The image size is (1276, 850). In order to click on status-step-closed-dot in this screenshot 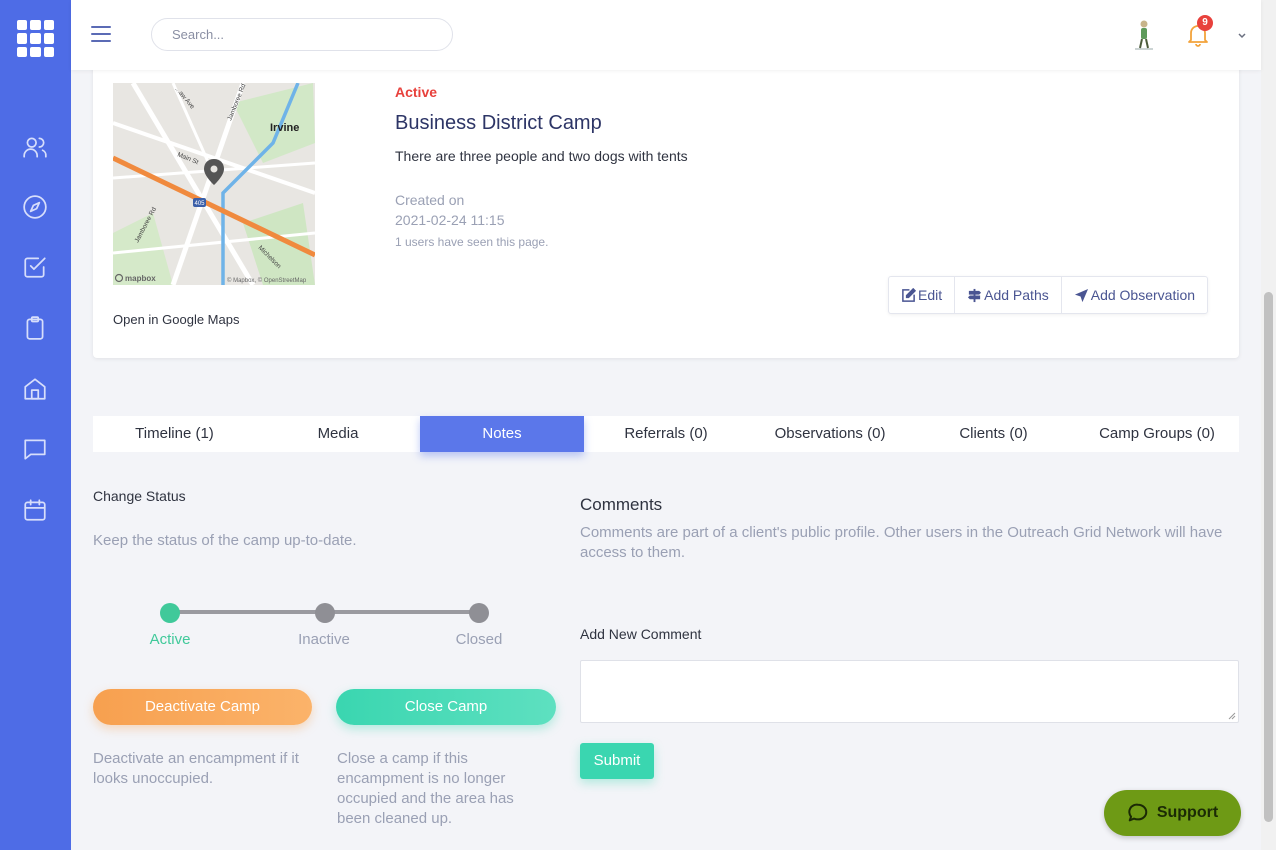, I will do `click(479, 613)`.